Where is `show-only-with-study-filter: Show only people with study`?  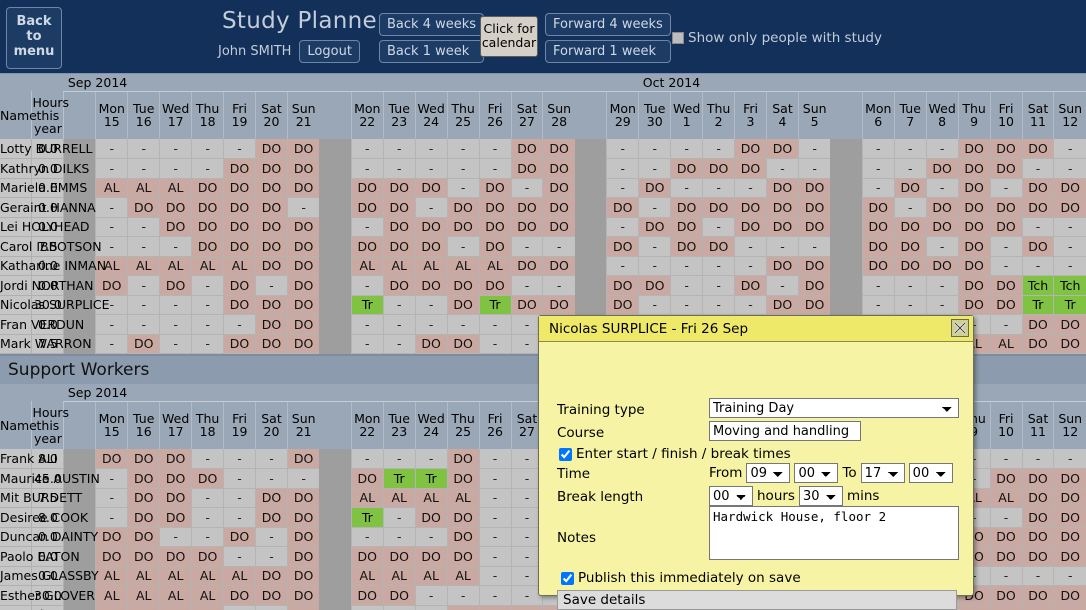 show-only-with-study-filter: Show only people with study is located at coordinates (777, 38).